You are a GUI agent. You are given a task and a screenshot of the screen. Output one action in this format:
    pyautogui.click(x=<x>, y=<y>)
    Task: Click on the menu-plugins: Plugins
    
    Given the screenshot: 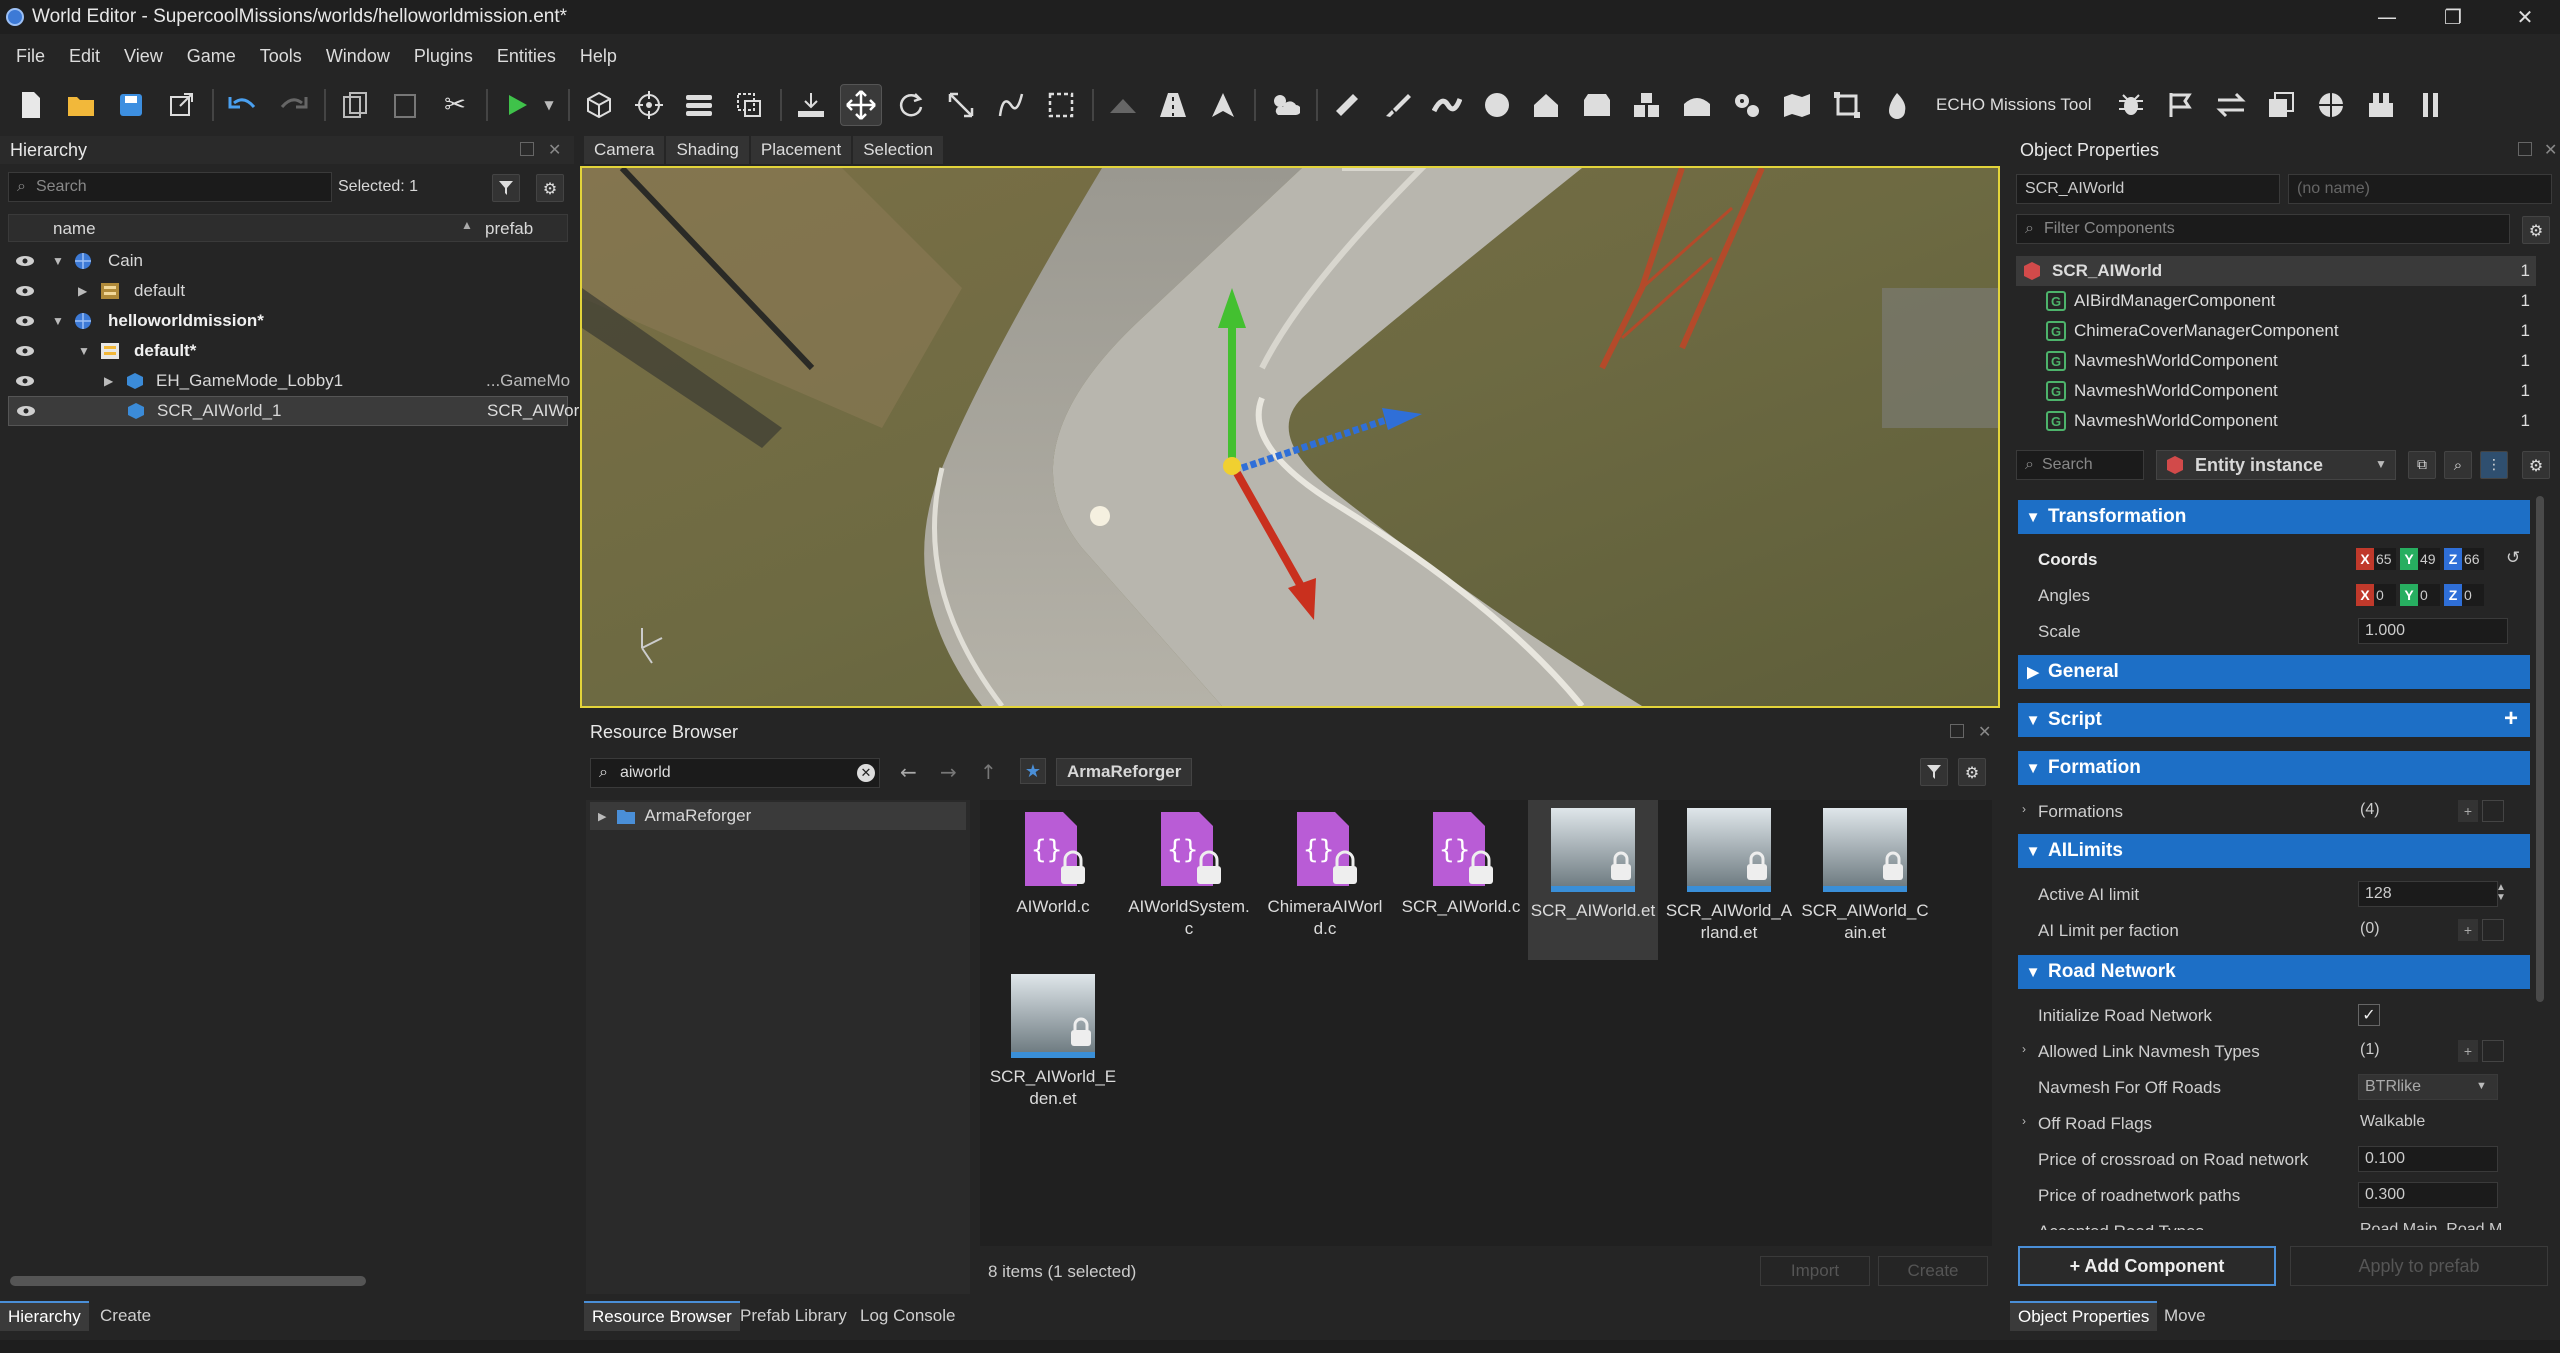 What is the action you would take?
    pyautogui.click(x=443, y=56)
    